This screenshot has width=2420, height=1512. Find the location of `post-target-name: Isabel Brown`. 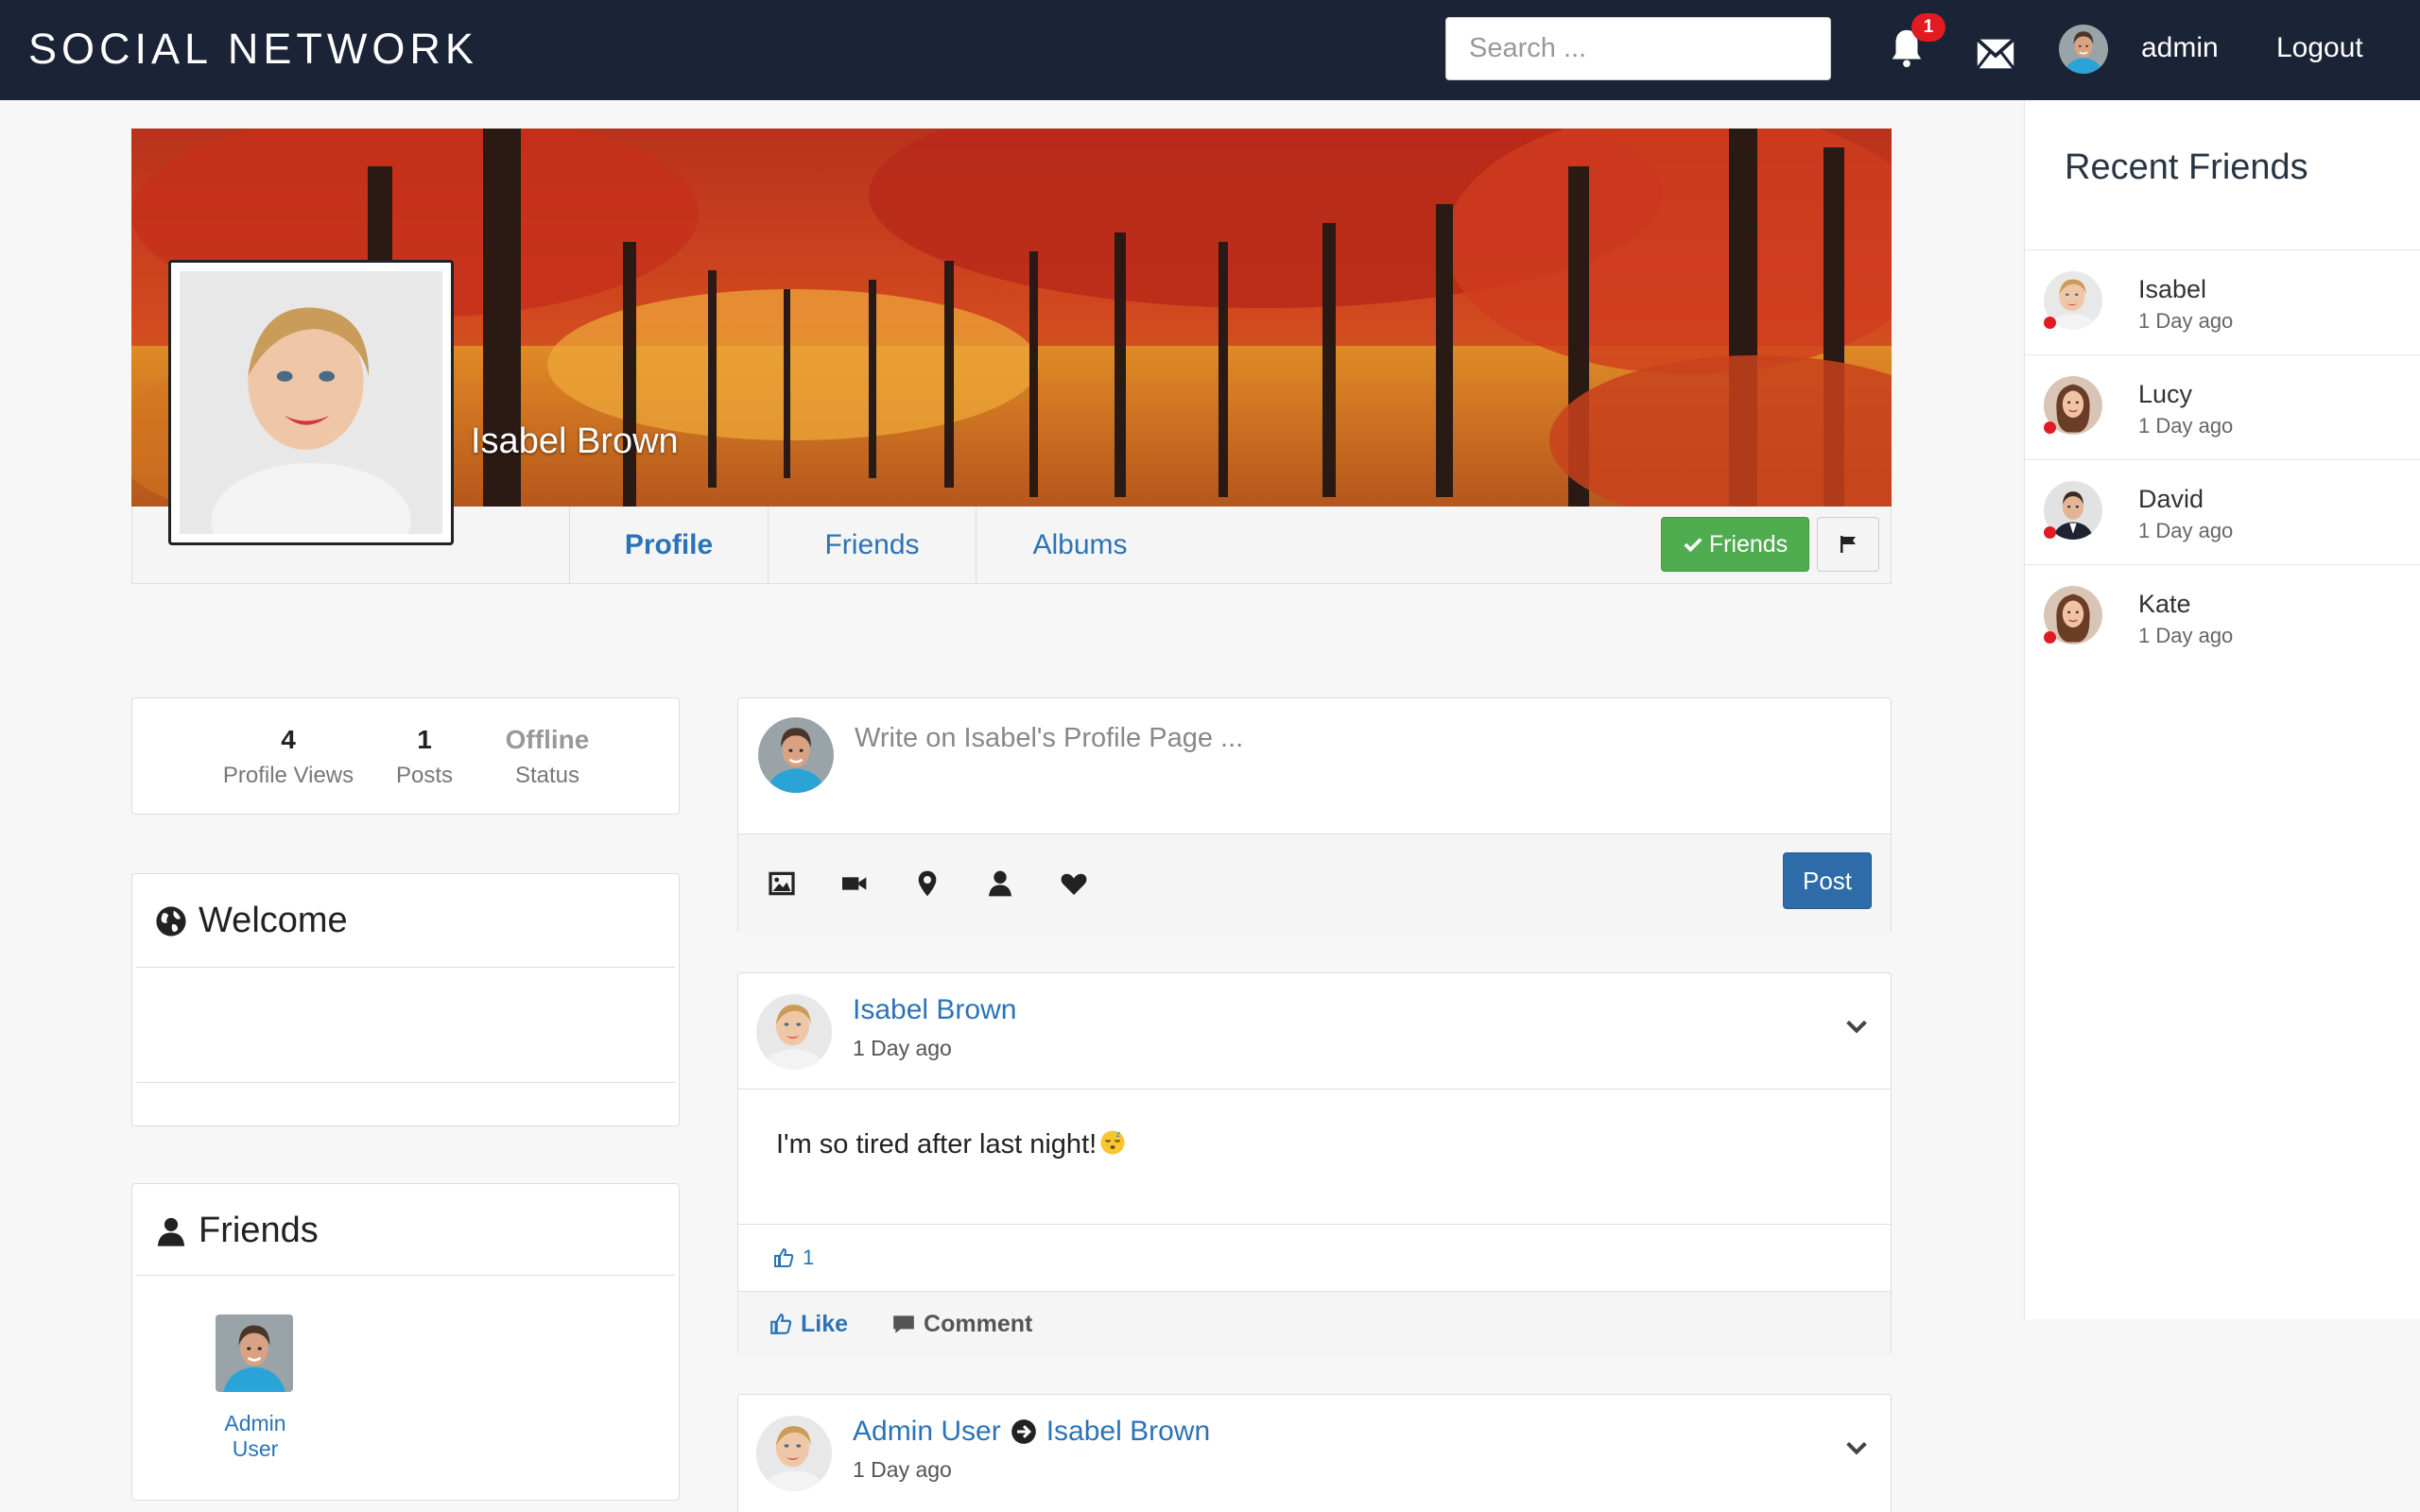

post-target-name: Isabel Brown is located at coordinates (1128, 1432).